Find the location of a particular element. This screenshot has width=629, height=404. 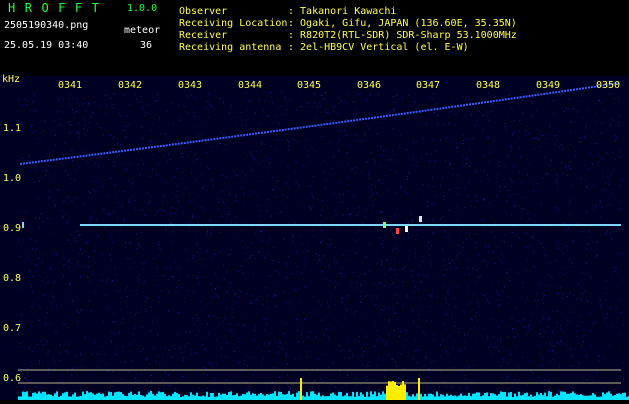

location-value: : Ogaki, Gifu, JAPAN (136.60E, 35.35N) is located at coordinates (402, 23).